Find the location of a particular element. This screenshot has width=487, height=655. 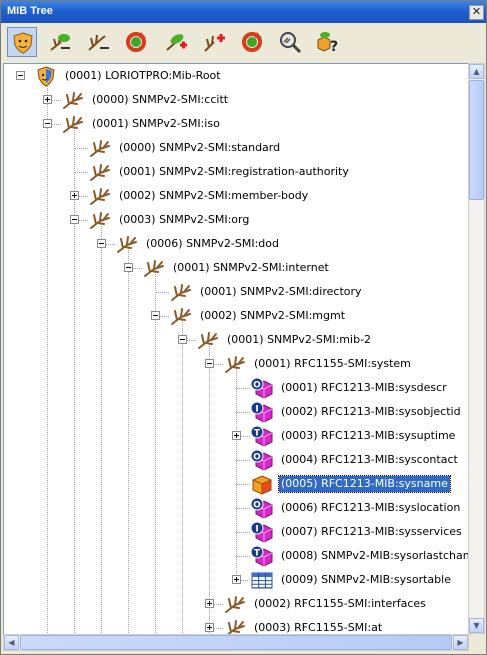

tree-node-label: (0002) SNMPv2-SMI:member-body is located at coordinates (213, 196).